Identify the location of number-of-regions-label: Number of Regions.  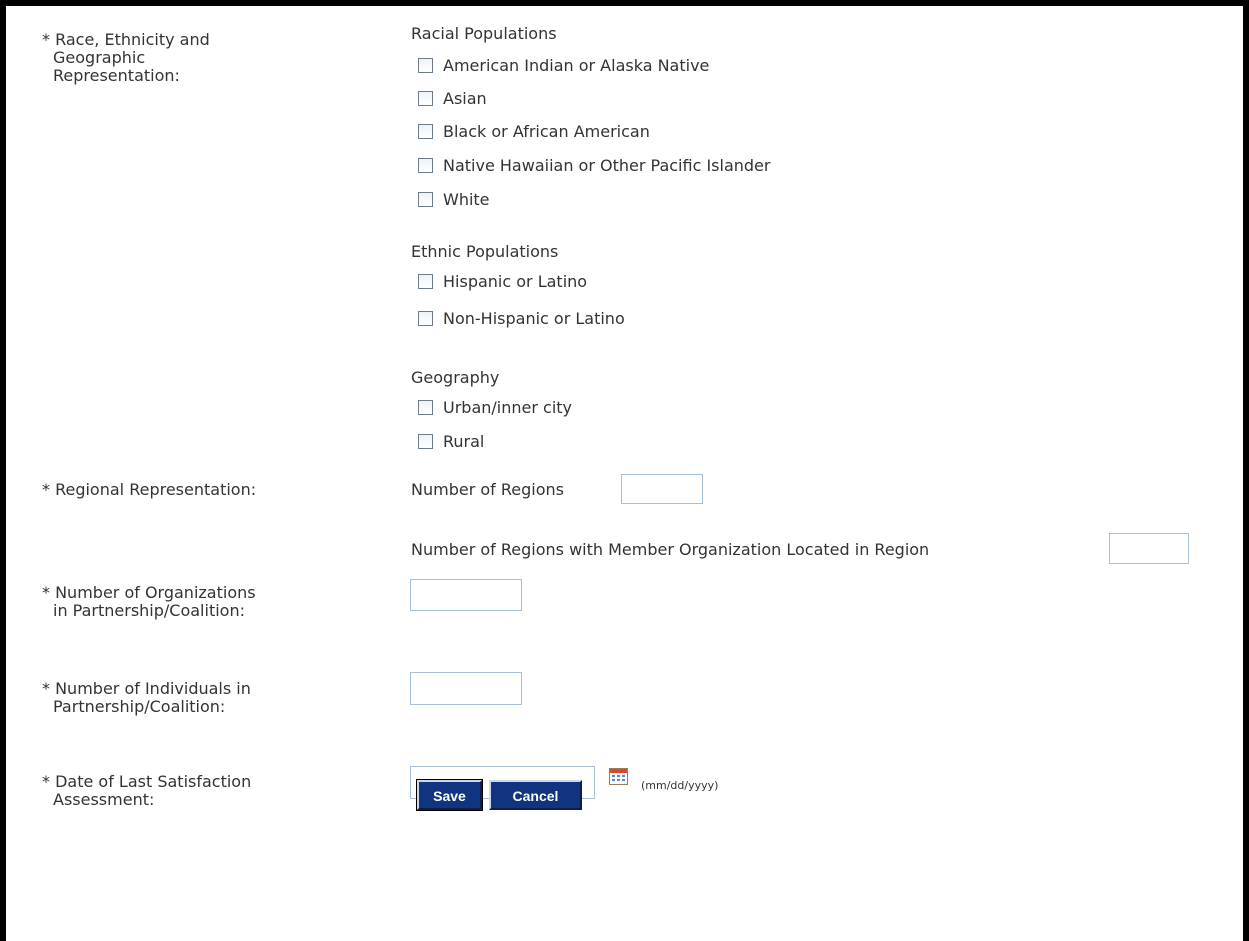
(487, 489).